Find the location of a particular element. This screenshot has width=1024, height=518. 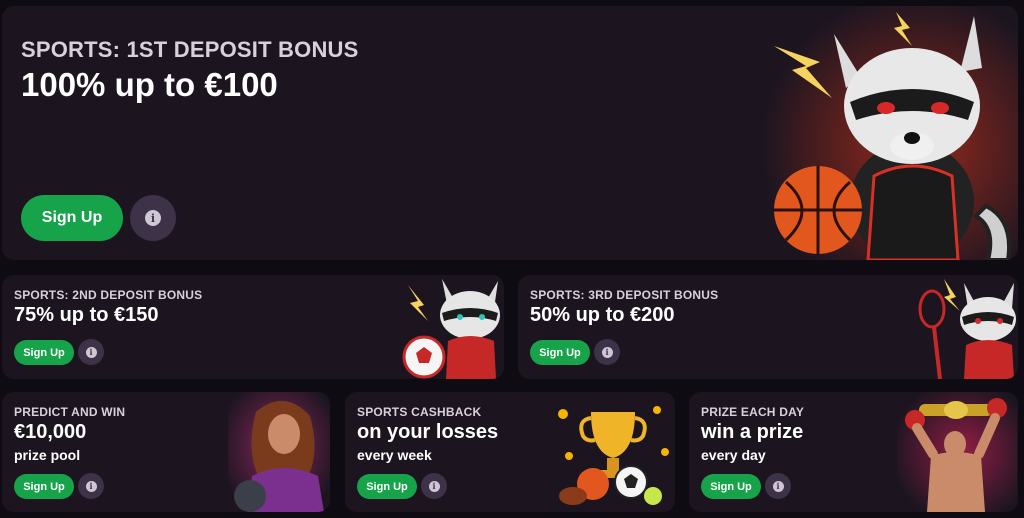

card-overline: PRIZE EACH DAY is located at coordinates (753, 412).